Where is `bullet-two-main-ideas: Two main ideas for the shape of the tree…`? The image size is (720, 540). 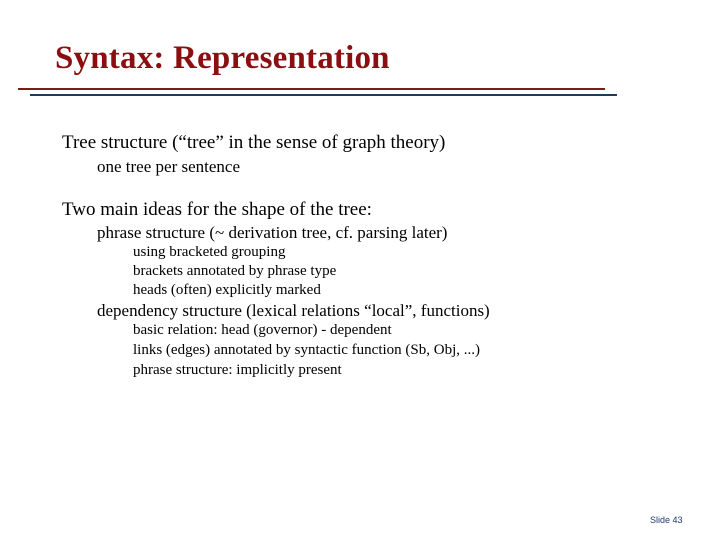 bullet-two-main-ideas: Two main ideas for the shape of the tree… is located at coordinates (217, 209).